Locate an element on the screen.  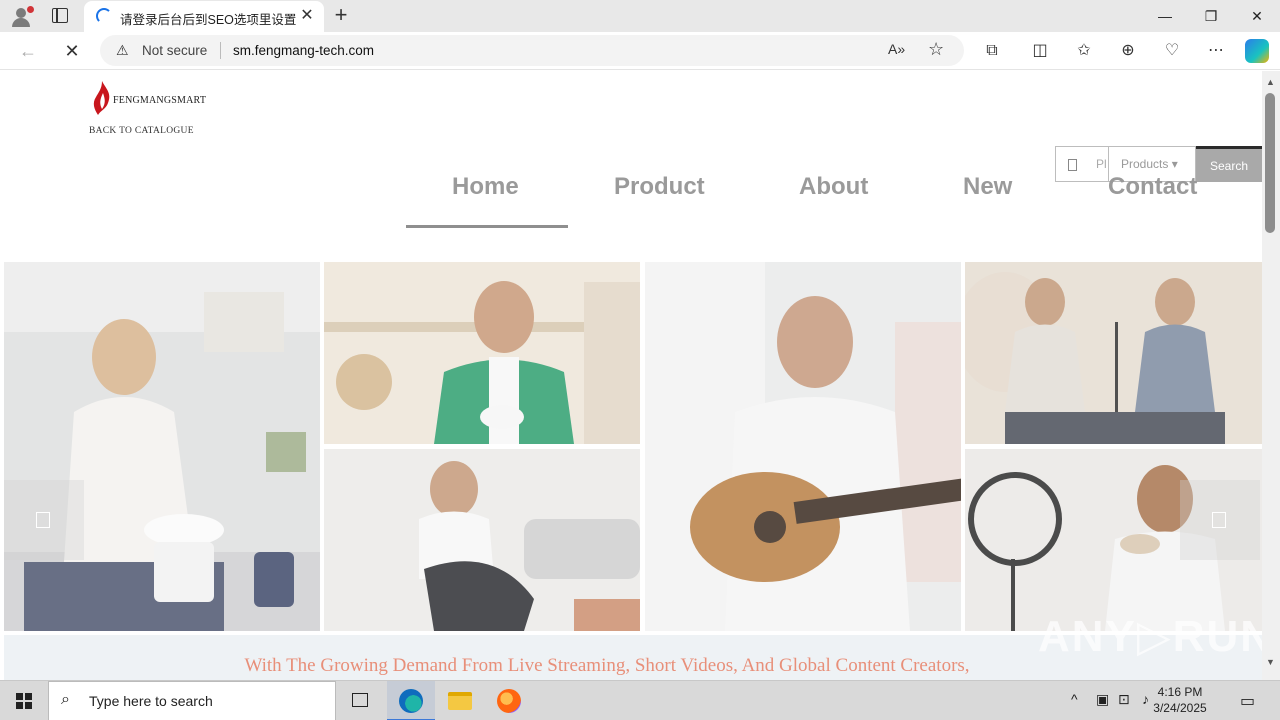
omnibox-divider is located at coordinates (220, 50).